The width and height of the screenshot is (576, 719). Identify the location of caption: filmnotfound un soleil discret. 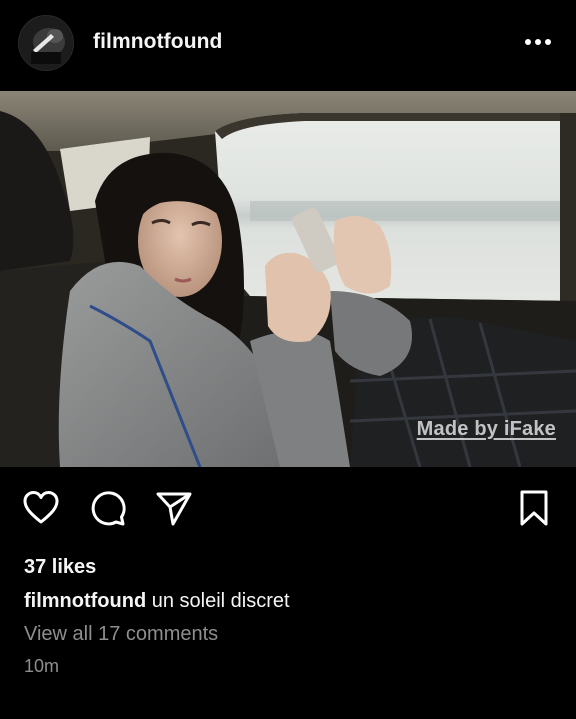
(157, 601).